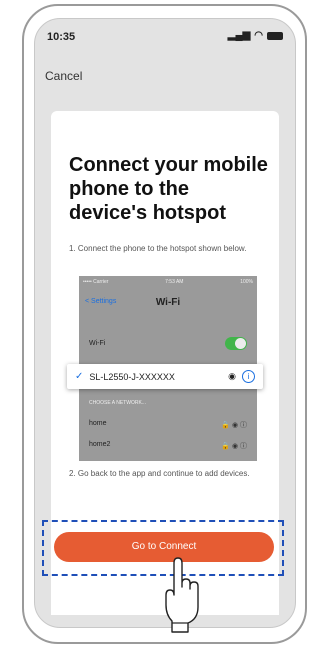 This screenshot has width=323, height=653. What do you see at coordinates (96, 282) in the screenshot?
I see `illustration-carrier: ••••• Carrier` at bounding box center [96, 282].